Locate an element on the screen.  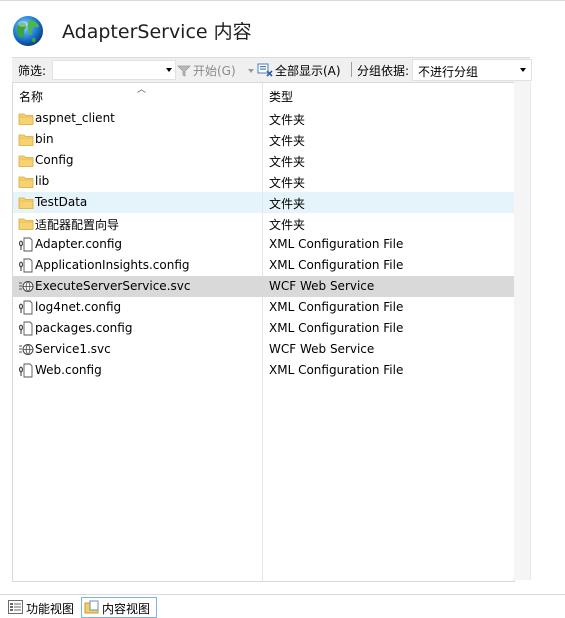
list-item-name: Adapter.config is located at coordinates (79, 244).